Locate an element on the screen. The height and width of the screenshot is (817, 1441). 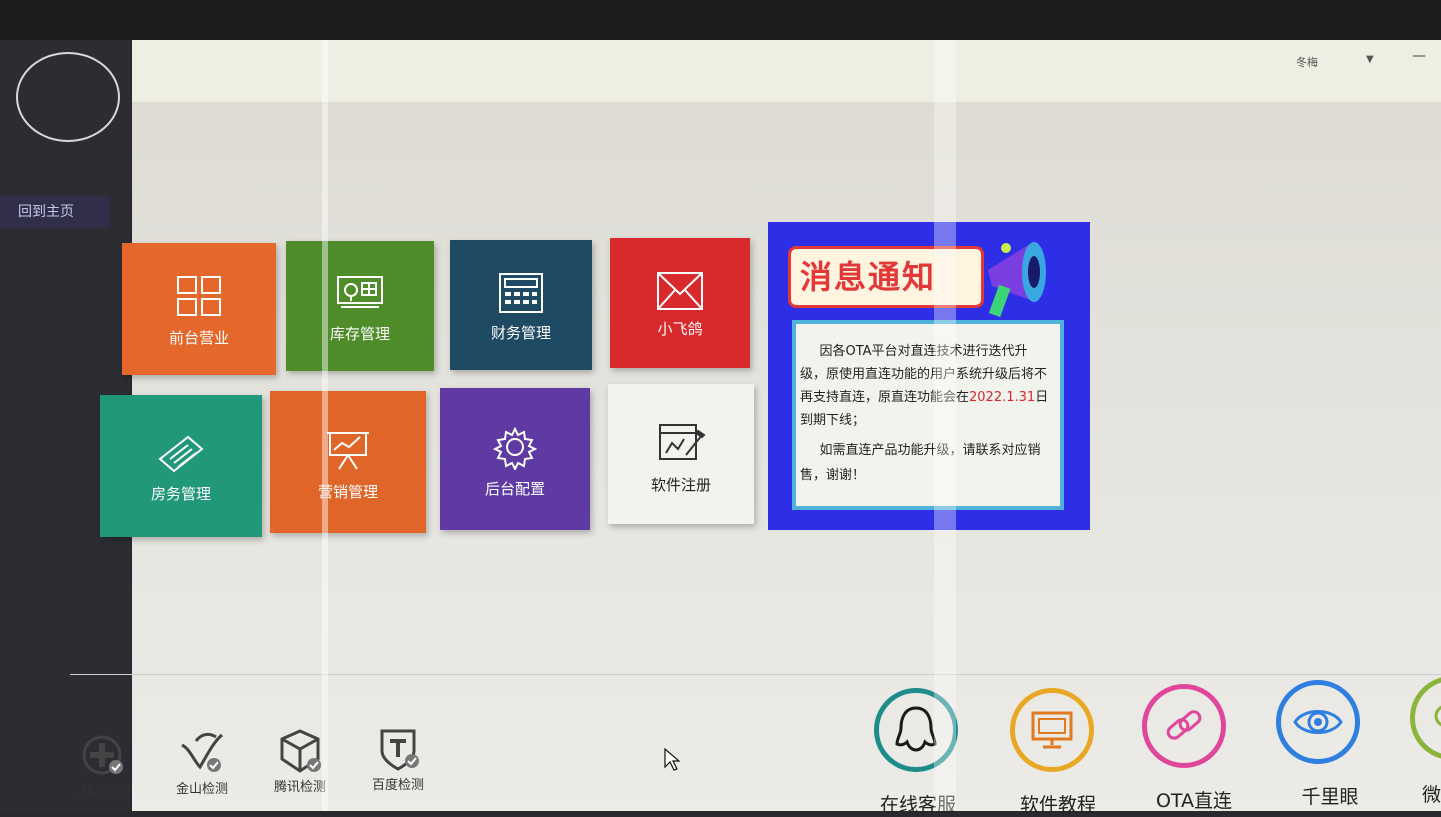
card-icon is located at coordinates (181, 454).